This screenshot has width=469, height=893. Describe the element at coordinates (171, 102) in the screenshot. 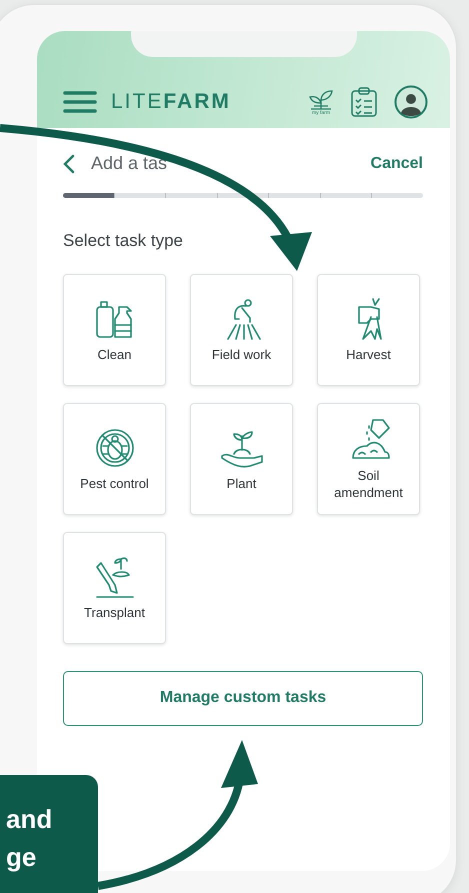

I see `app-logo: LITEFARM` at that location.